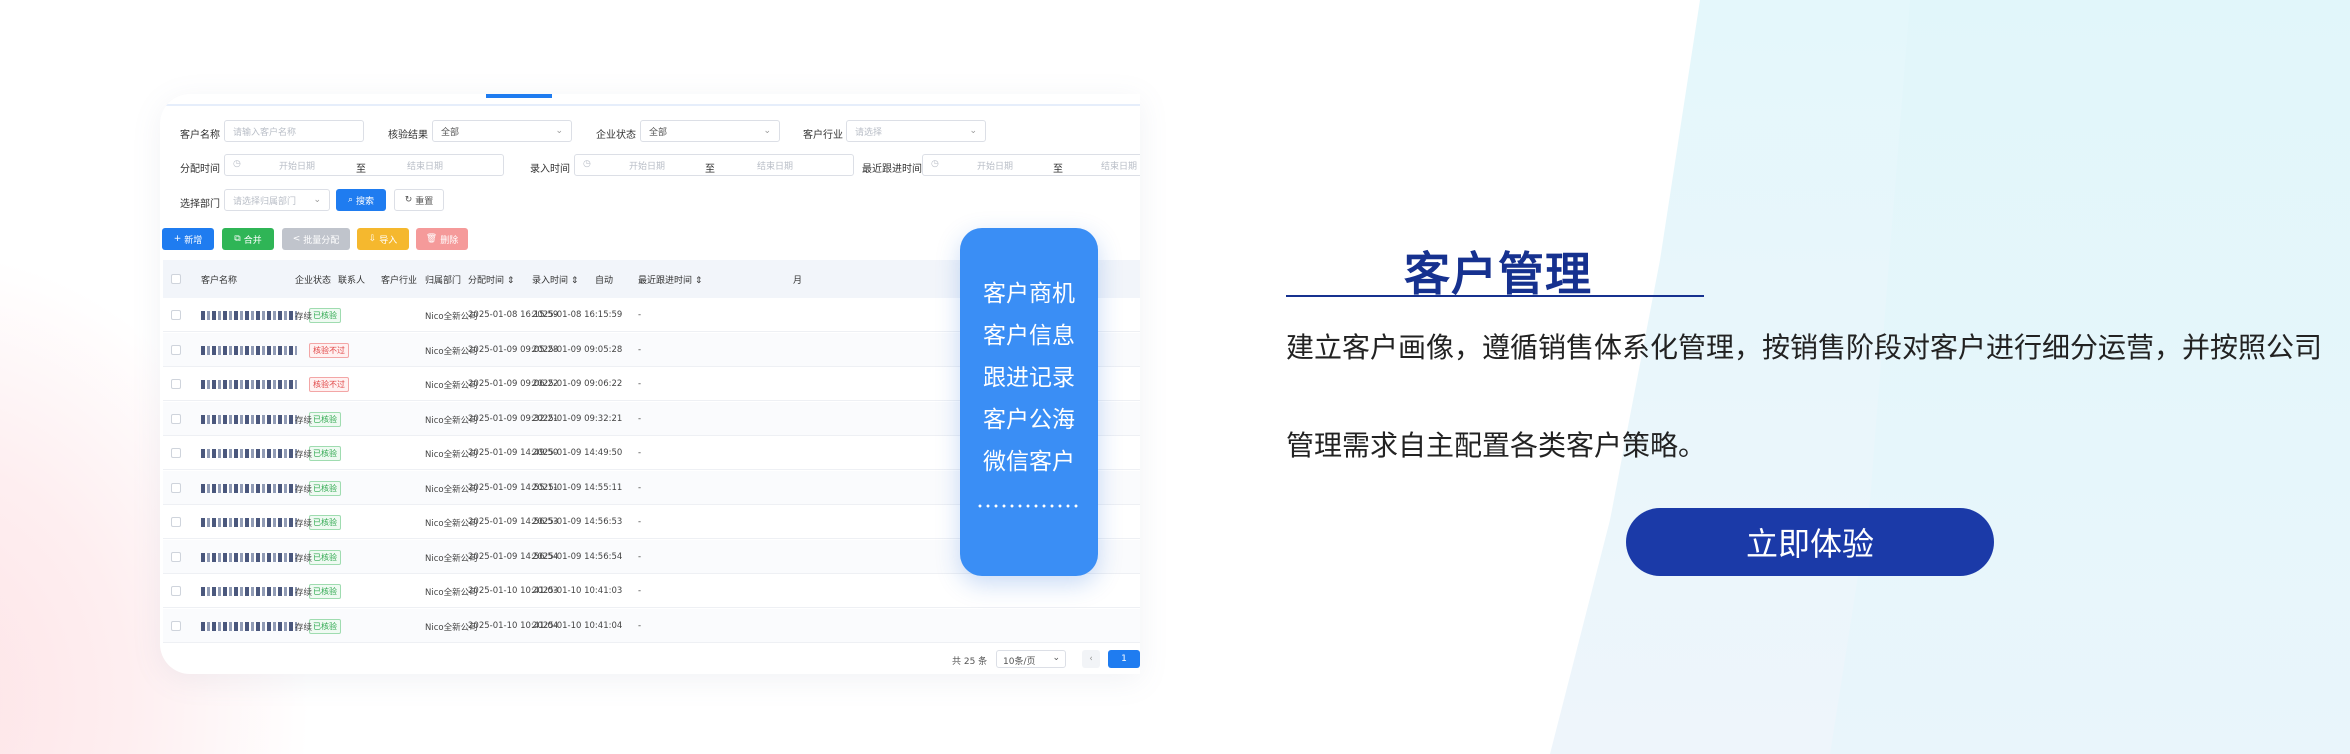 The width and height of the screenshot is (2350, 754). Describe the element at coordinates (577, 315) in the screenshot. I see `cell-entry-time: 2025-01-08 16:15:59` at that location.